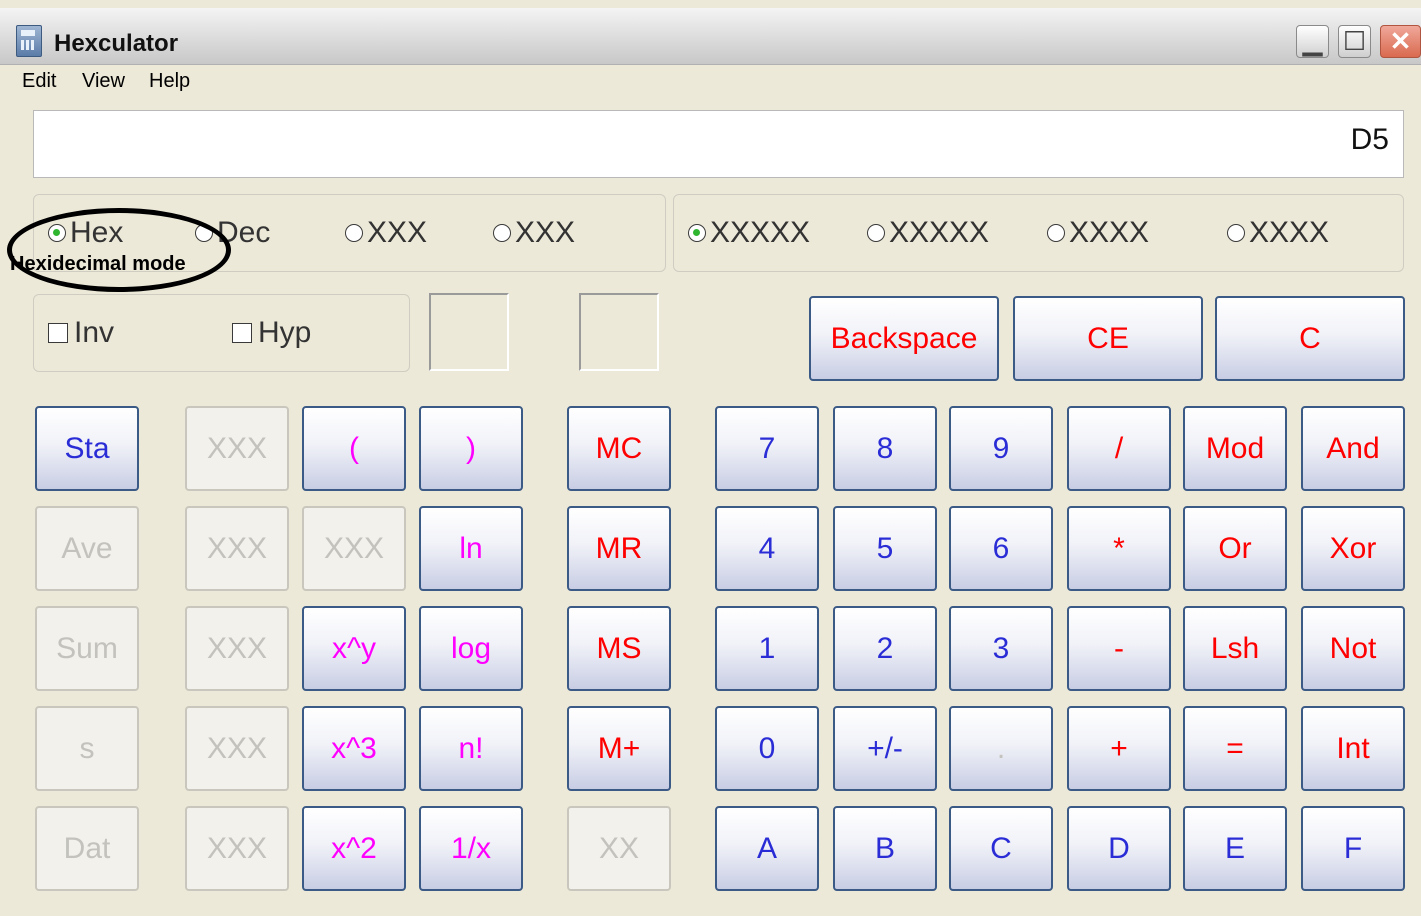 The width and height of the screenshot is (1421, 916). I want to click on radio-number-system-4-label: XXX, so click(545, 232).